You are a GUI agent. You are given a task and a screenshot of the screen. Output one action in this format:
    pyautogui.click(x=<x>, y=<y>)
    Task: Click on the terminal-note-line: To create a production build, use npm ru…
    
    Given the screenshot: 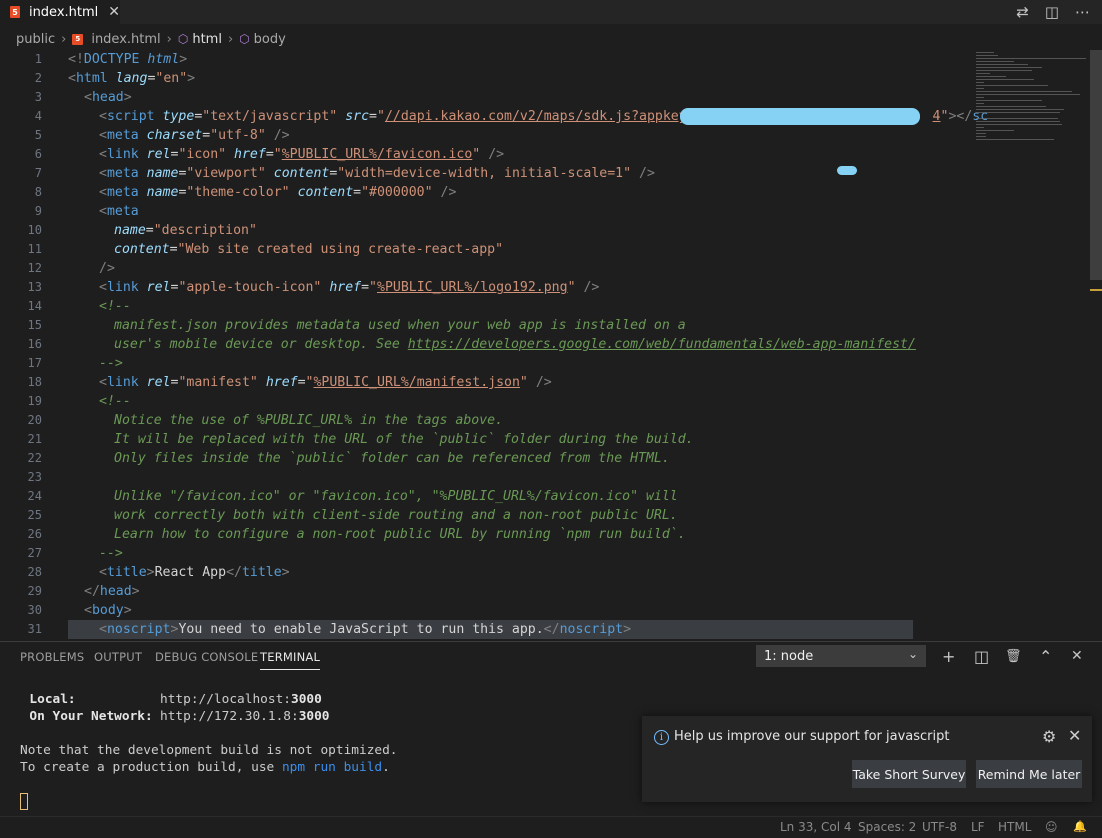 What is the action you would take?
    pyautogui.click(x=205, y=767)
    